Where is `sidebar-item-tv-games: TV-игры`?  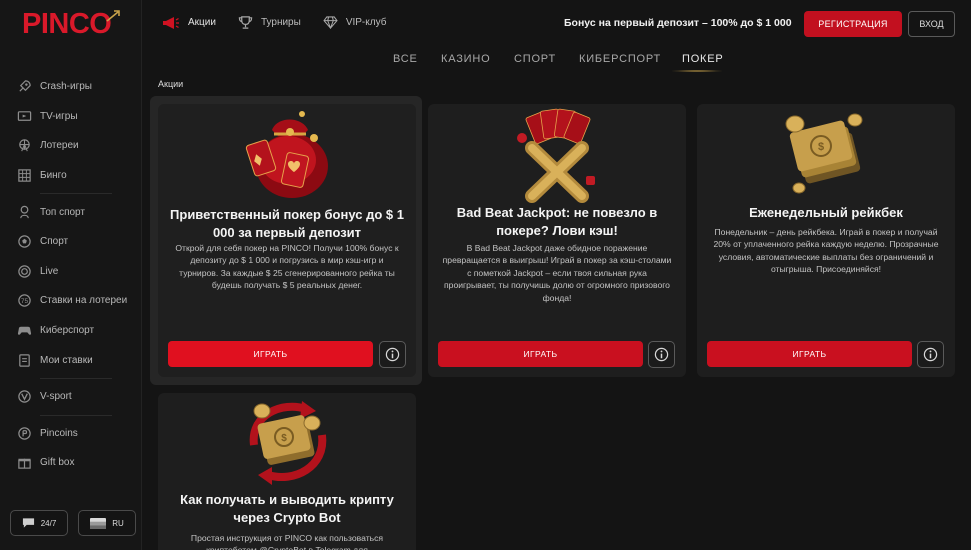 sidebar-item-tv-games: TV-игры is located at coordinates (71, 117).